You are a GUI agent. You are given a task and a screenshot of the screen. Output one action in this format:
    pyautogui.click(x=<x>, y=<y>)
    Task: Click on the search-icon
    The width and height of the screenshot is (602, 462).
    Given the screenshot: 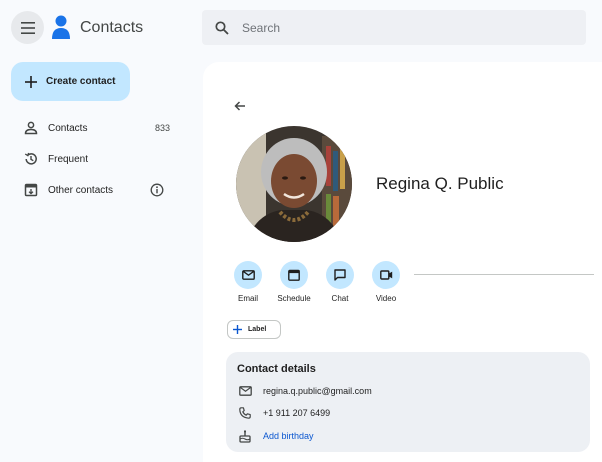 What is the action you would take?
    pyautogui.click(x=222, y=27)
    